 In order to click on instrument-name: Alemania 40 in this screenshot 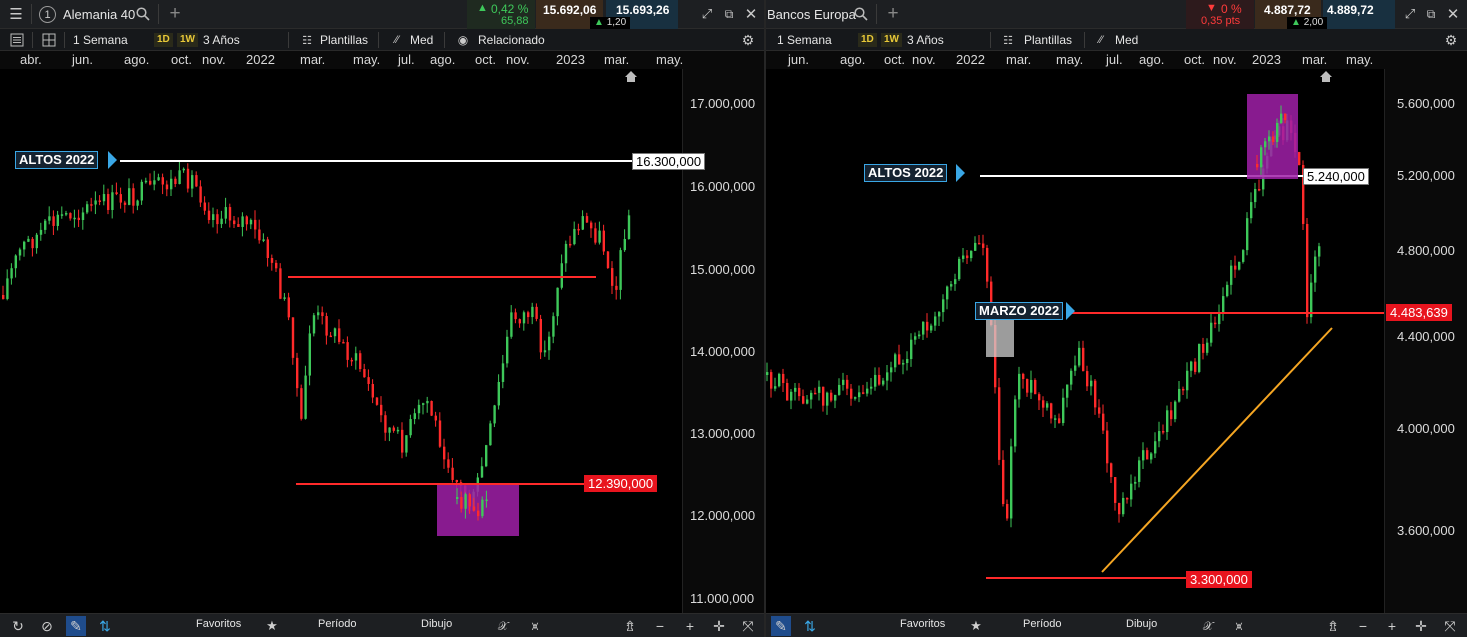, I will do `click(99, 14)`.